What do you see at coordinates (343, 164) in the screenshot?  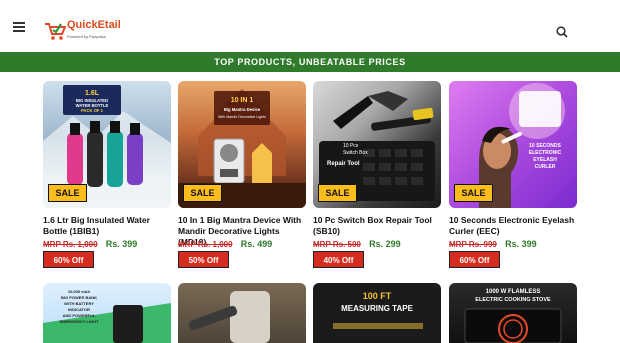 I see `image-text: Repair Tool` at bounding box center [343, 164].